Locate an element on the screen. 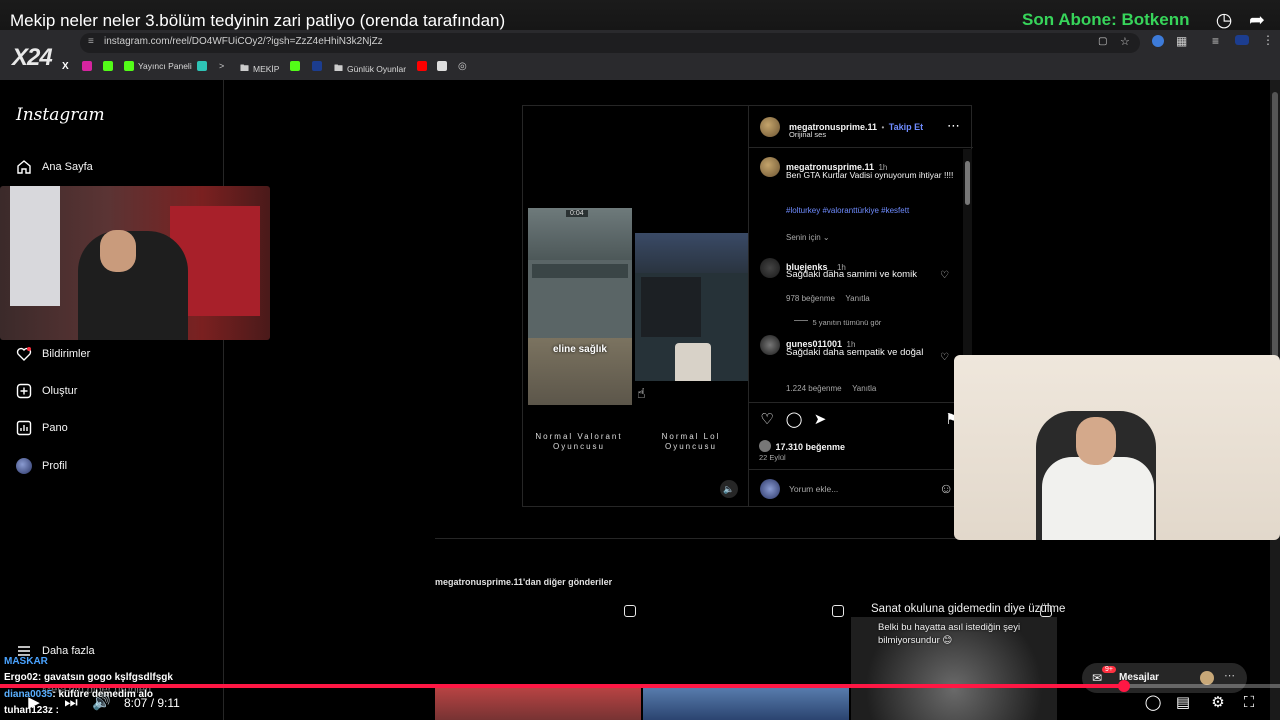 The image size is (1280, 720). mute-button: 🔈 is located at coordinates (729, 489).